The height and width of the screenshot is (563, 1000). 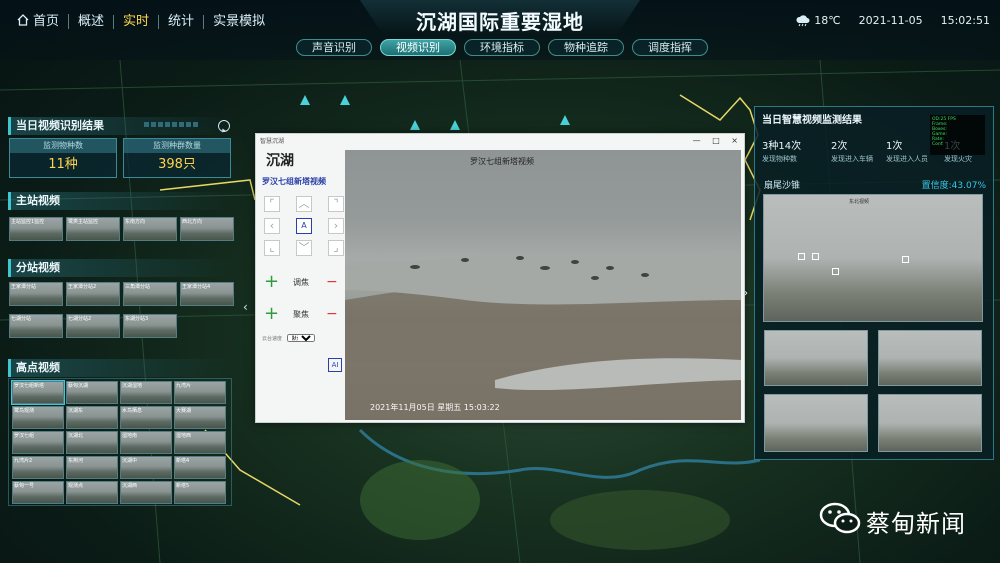 I want to click on video-thumbnail: 鹭类主站监控, so click(x=93, y=229).